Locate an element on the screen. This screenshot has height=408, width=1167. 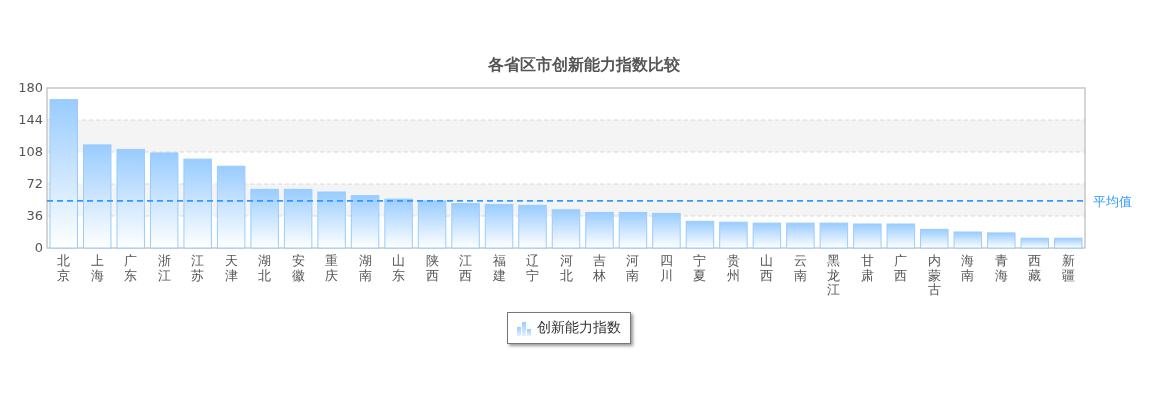
axis-label: 江苏 is located at coordinates (198, 268).